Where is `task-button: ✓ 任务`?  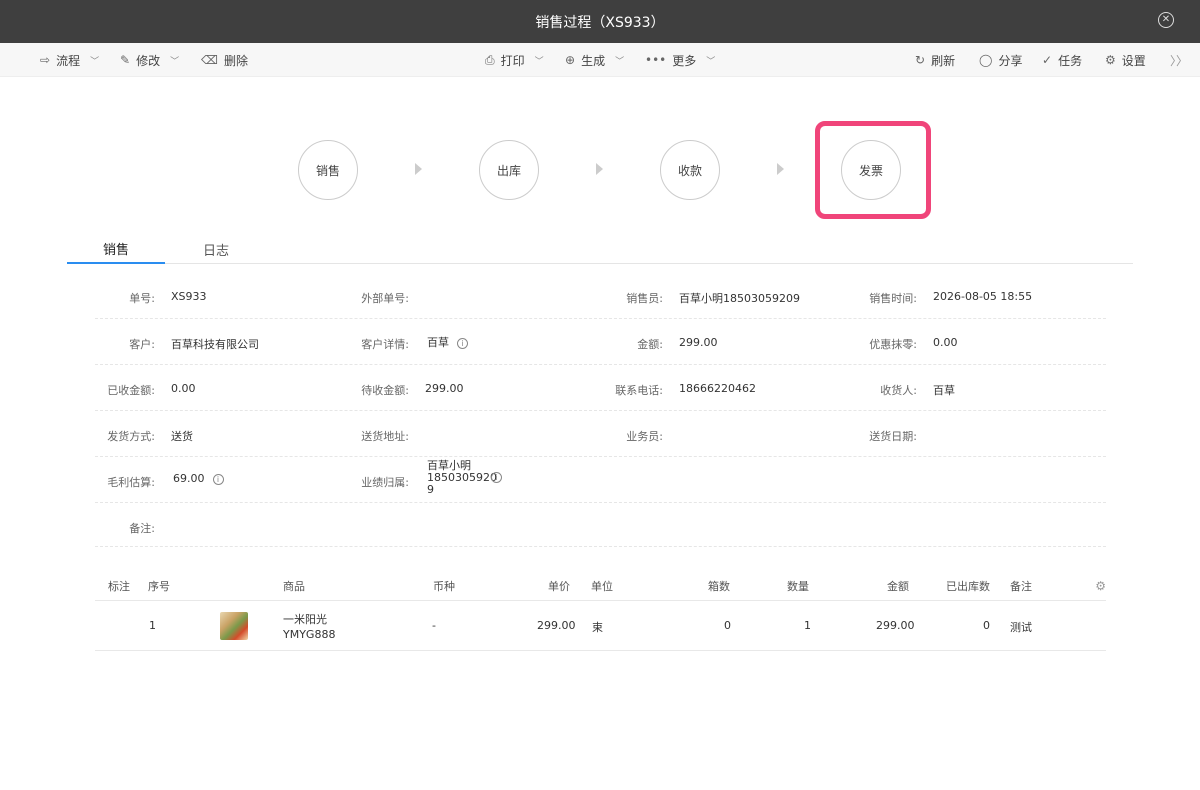
task-button: ✓ 任务 is located at coordinates (1062, 60).